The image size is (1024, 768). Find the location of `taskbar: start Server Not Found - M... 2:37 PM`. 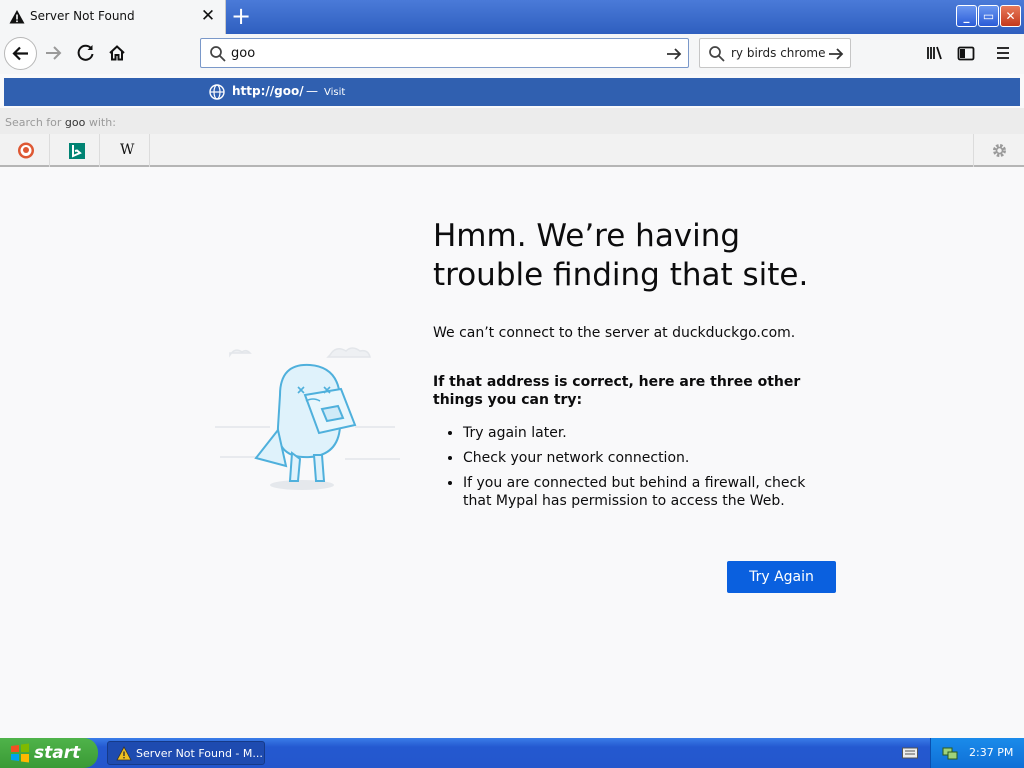

taskbar: start Server Not Found - M... 2:37 PM is located at coordinates (512, 753).